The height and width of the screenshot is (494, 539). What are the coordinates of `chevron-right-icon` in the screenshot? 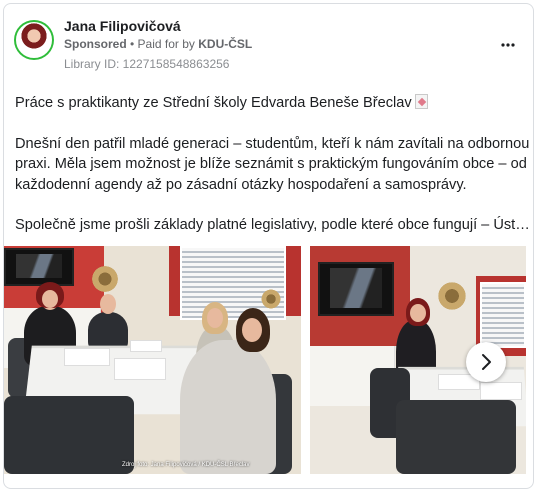 It's located at (486, 362).